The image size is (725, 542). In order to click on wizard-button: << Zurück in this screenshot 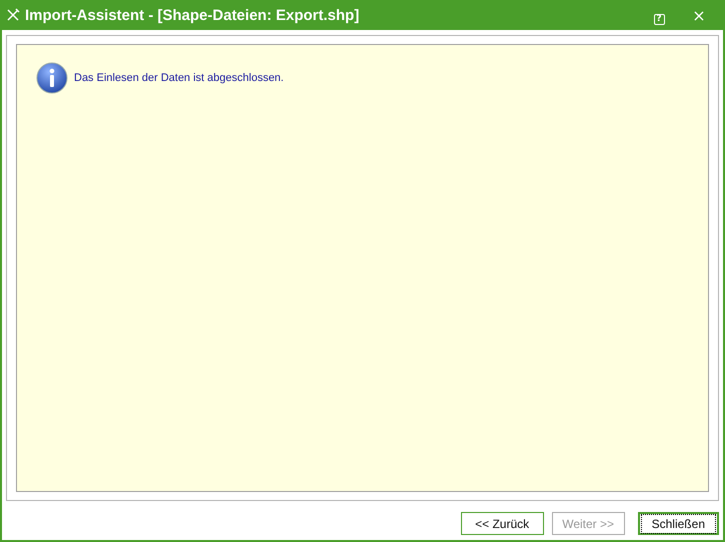, I will do `click(502, 523)`.